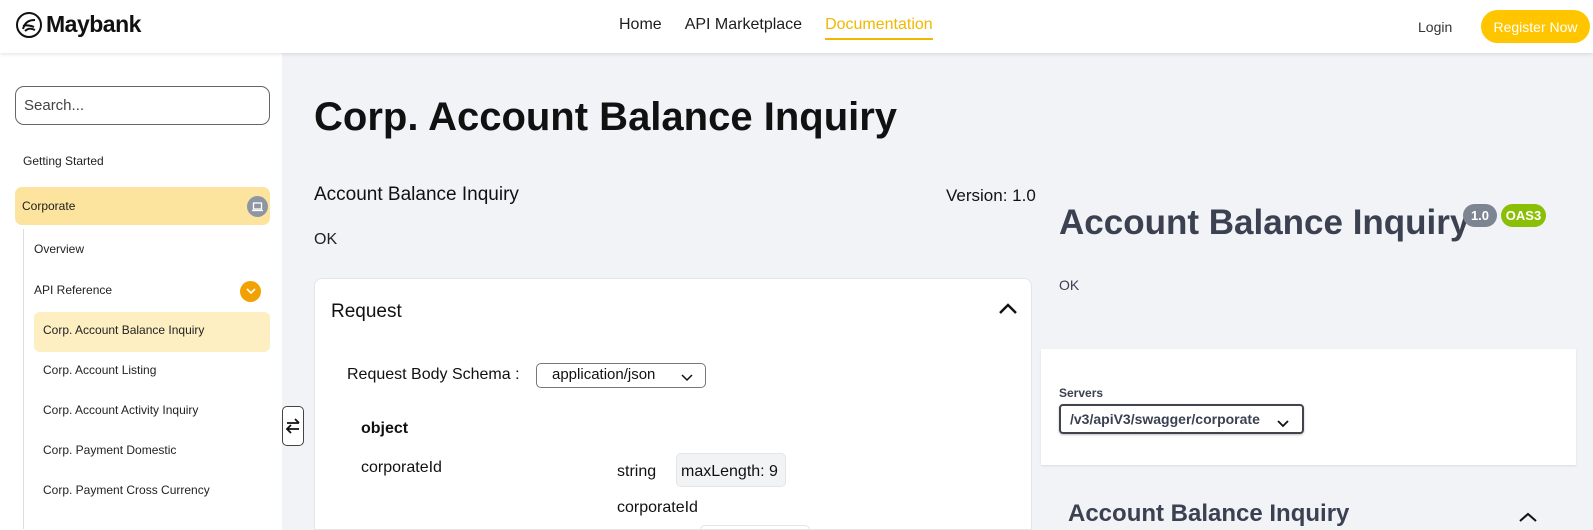 The width and height of the screenshot is (1593, 530). I want to click on tiger-logo-icon, so click(29, 24).